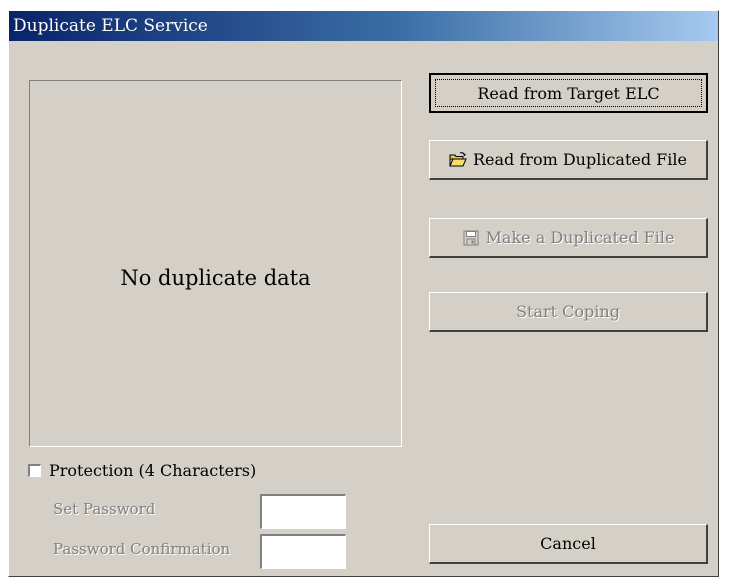 This screenshot has height=580, width=734. I want to click on cancel-button: Cancel, so click(568, 544).